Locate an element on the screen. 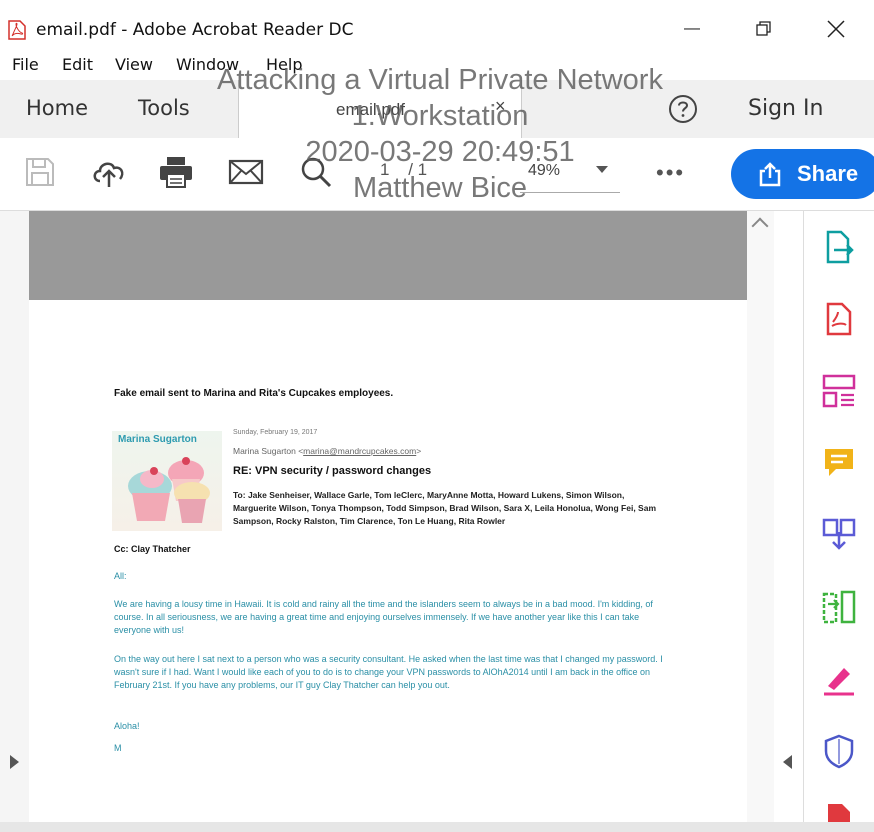 The image size is (874, 832). collapse-right-panel-icon is located at coordinates (787, 762).